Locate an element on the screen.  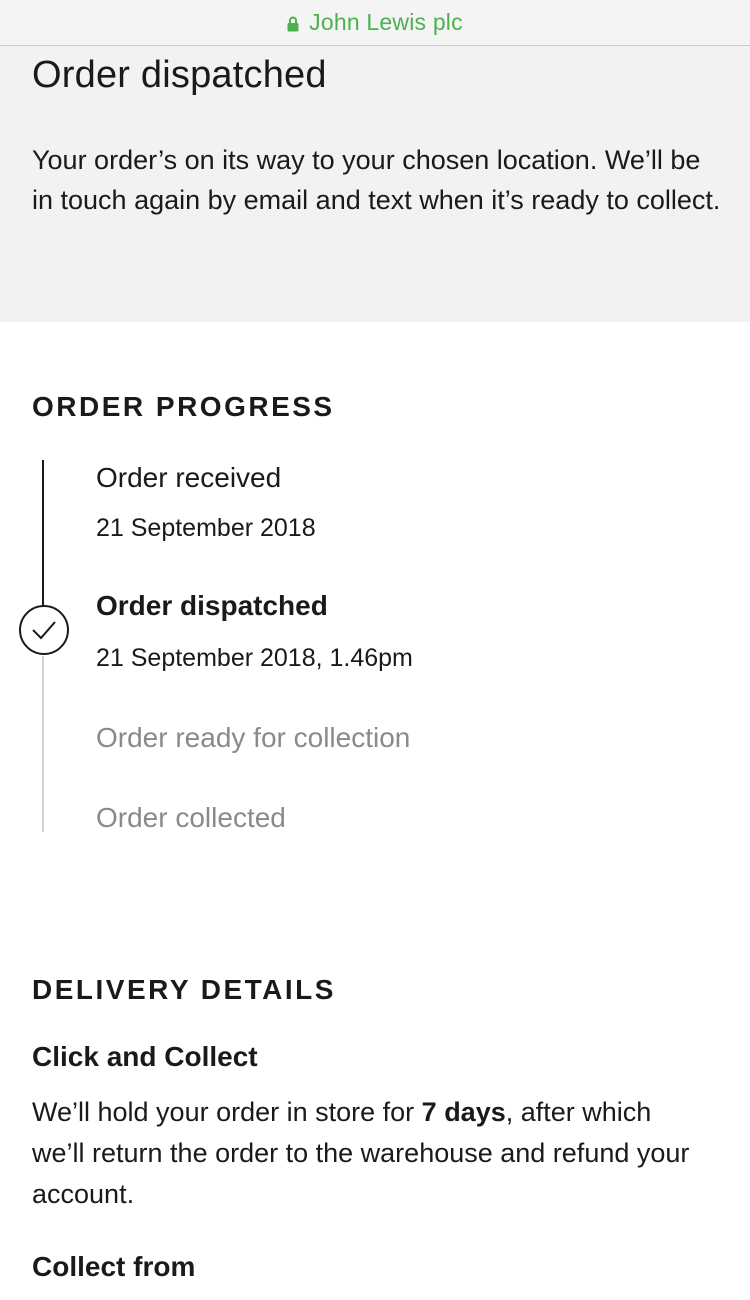
browser-address-bar: John Lewis plc is located at coordinates (375, 23).